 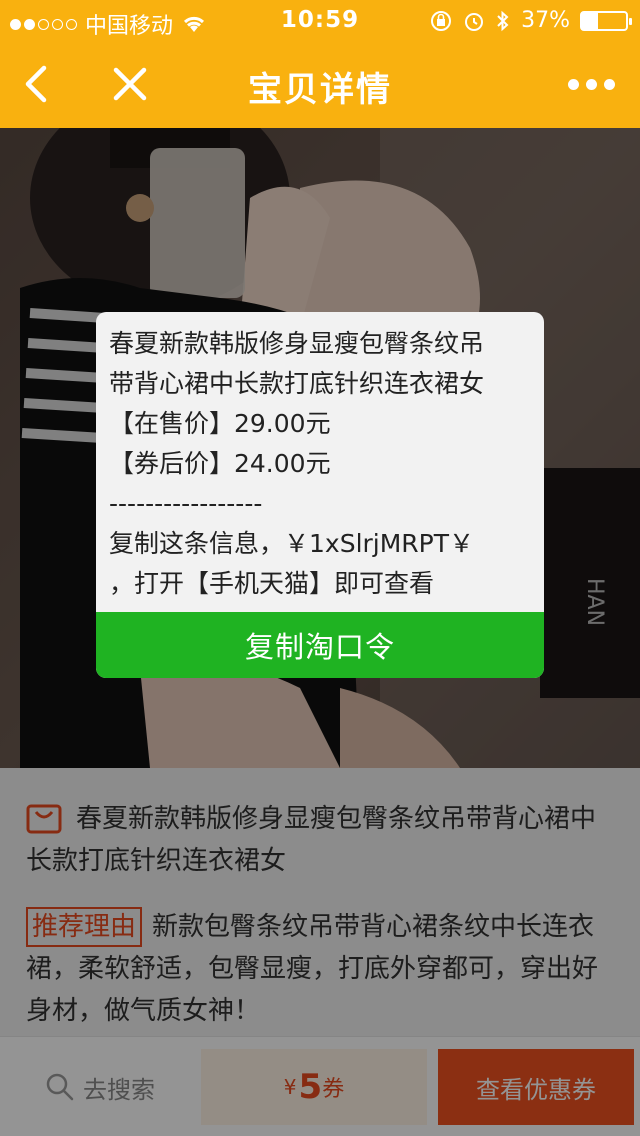 What do you see at coordinates (297, 343) in the screenshot?
I see `popup-line: 春夏新款韩版修身显瘦包臀条纹吊` at bounding box center [297, 343].